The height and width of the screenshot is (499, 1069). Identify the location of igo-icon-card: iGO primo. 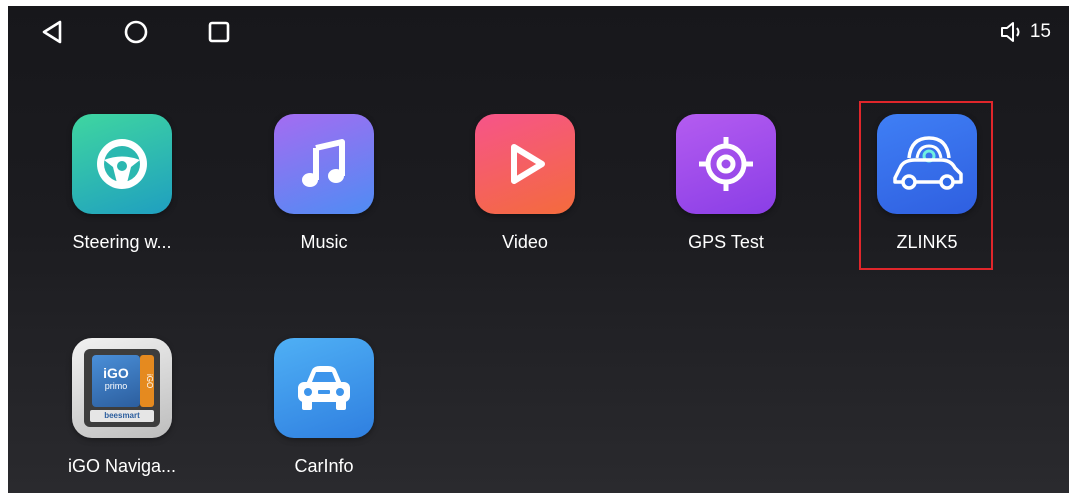
(116, 381).